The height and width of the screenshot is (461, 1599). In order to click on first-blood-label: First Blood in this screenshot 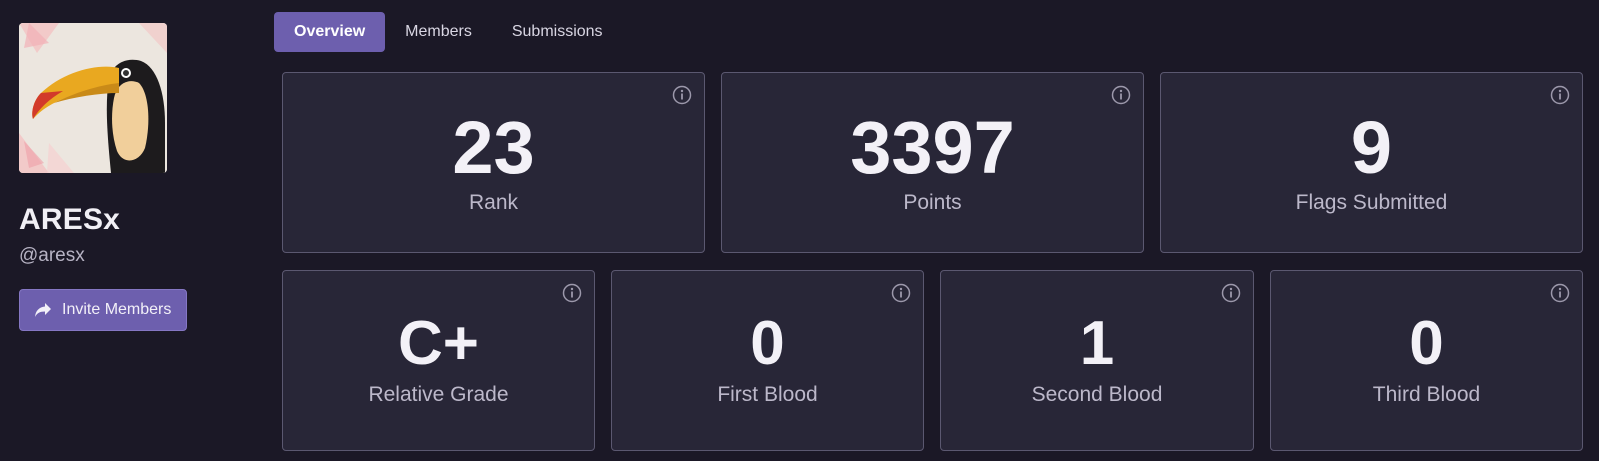, I will do `click(767, 394)`.